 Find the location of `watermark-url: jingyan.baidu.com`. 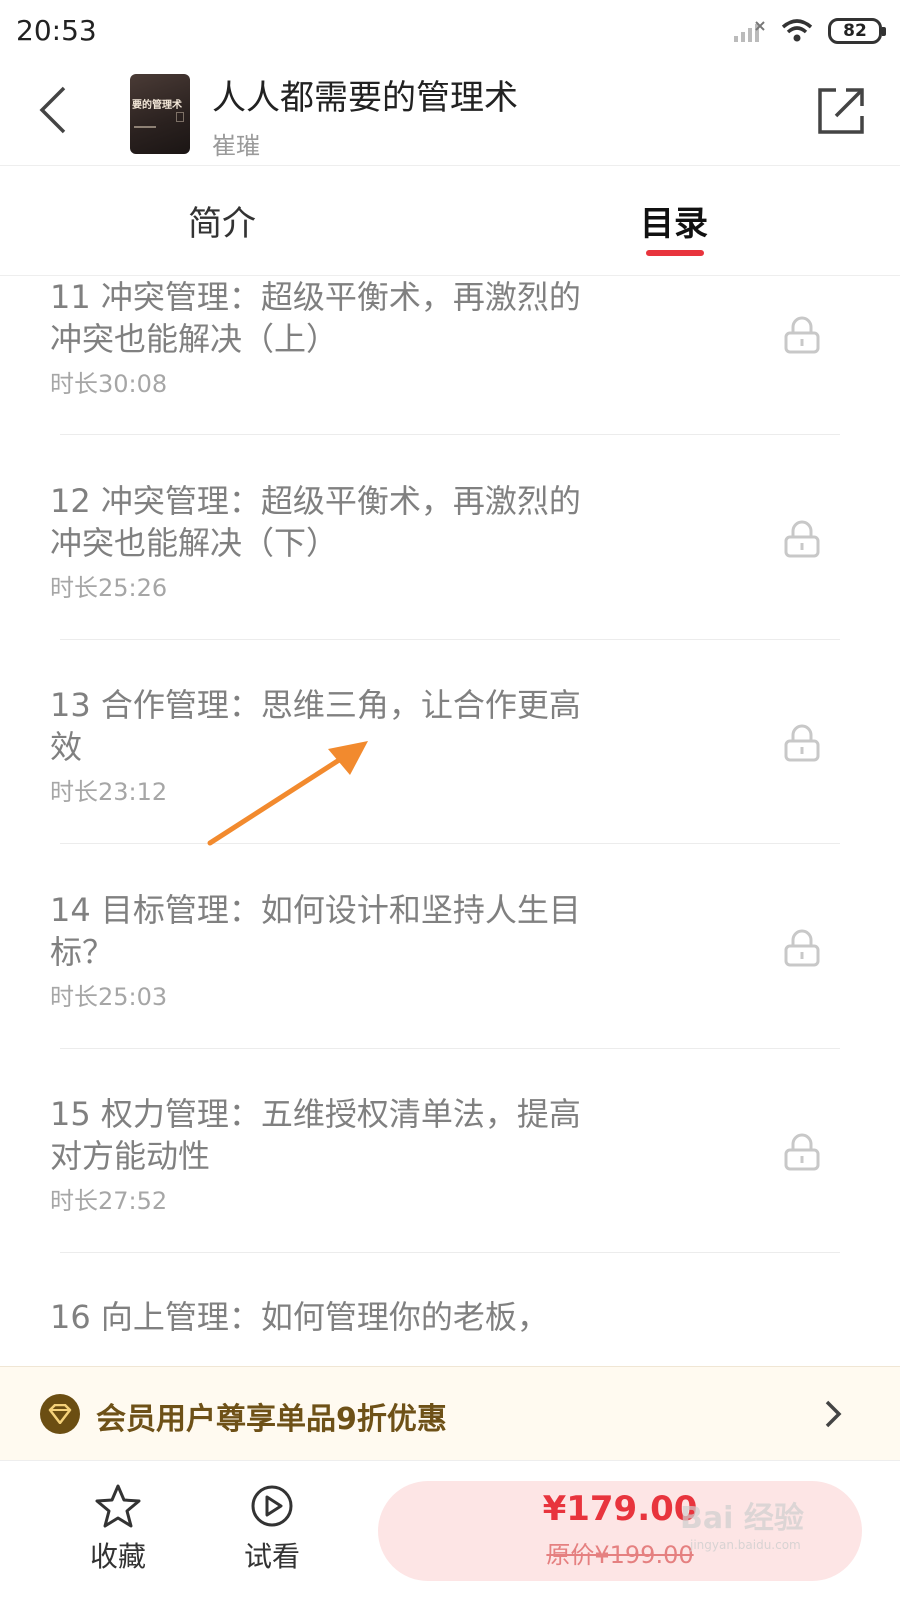

watermark-url: jingyan.baidu.com is located at coordinates (745, 1545).